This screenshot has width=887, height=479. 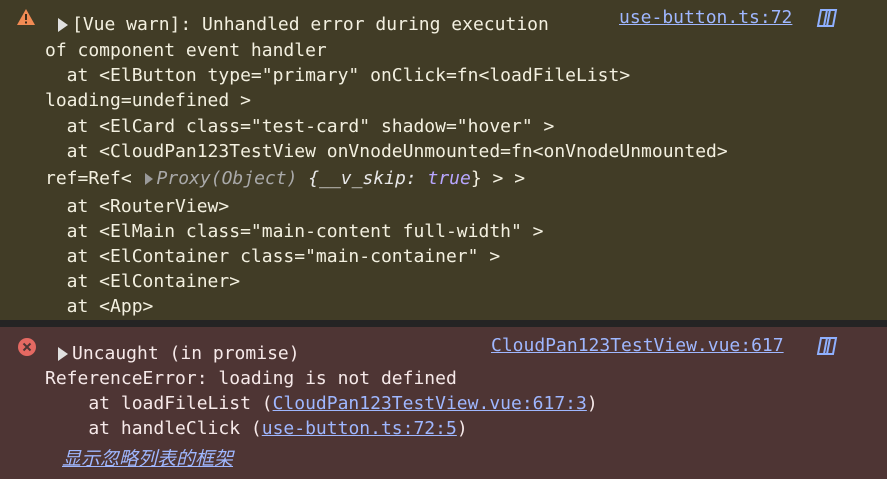 What do you see at coordinates (27, 347) in the screenshot?
I see `error-icon` at bounding box center [27, 347].